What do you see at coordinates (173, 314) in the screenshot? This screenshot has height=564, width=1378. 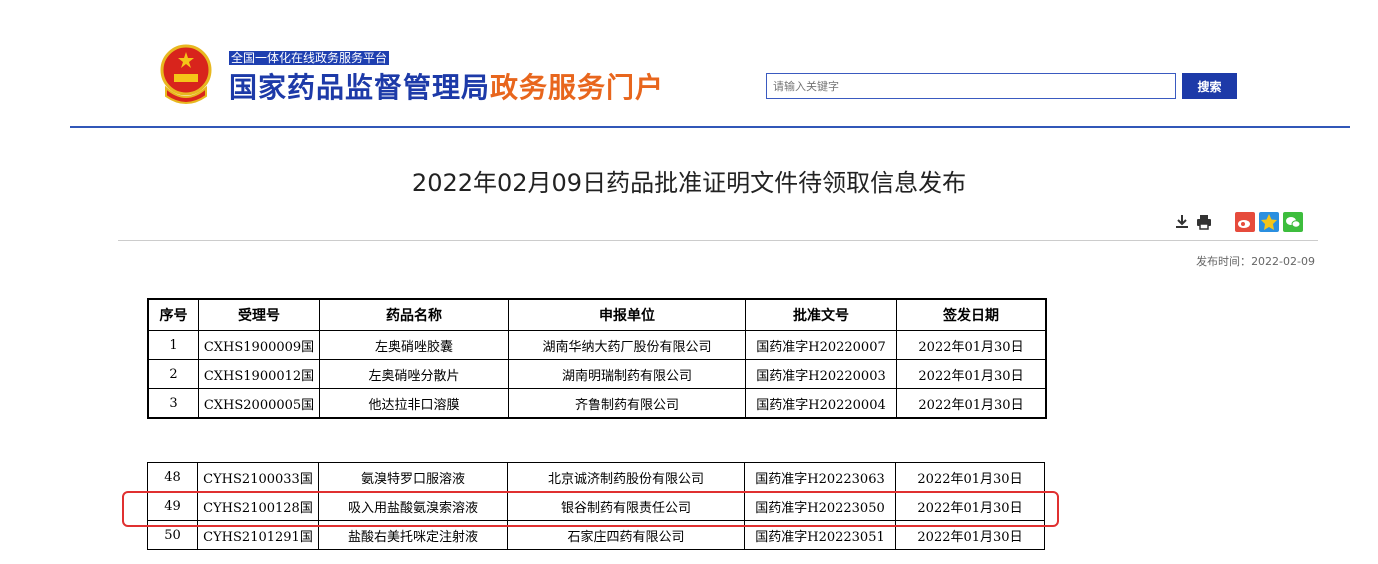 I see `header-cell: 序号` at bounding box center [173, 314].